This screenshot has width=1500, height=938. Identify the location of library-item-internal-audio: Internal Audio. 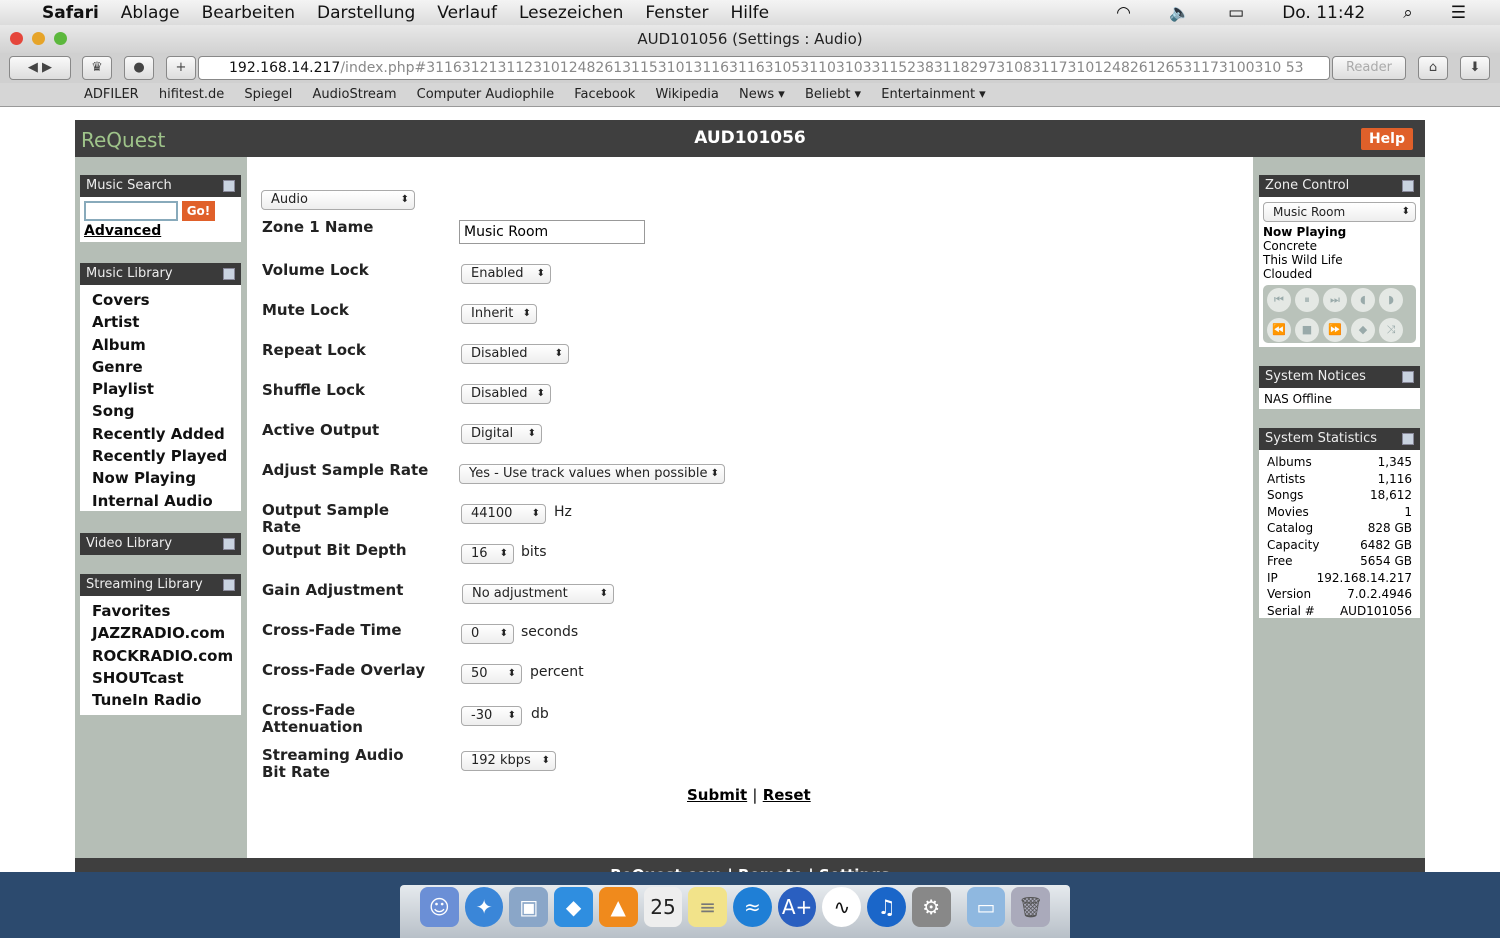
(160, 501).